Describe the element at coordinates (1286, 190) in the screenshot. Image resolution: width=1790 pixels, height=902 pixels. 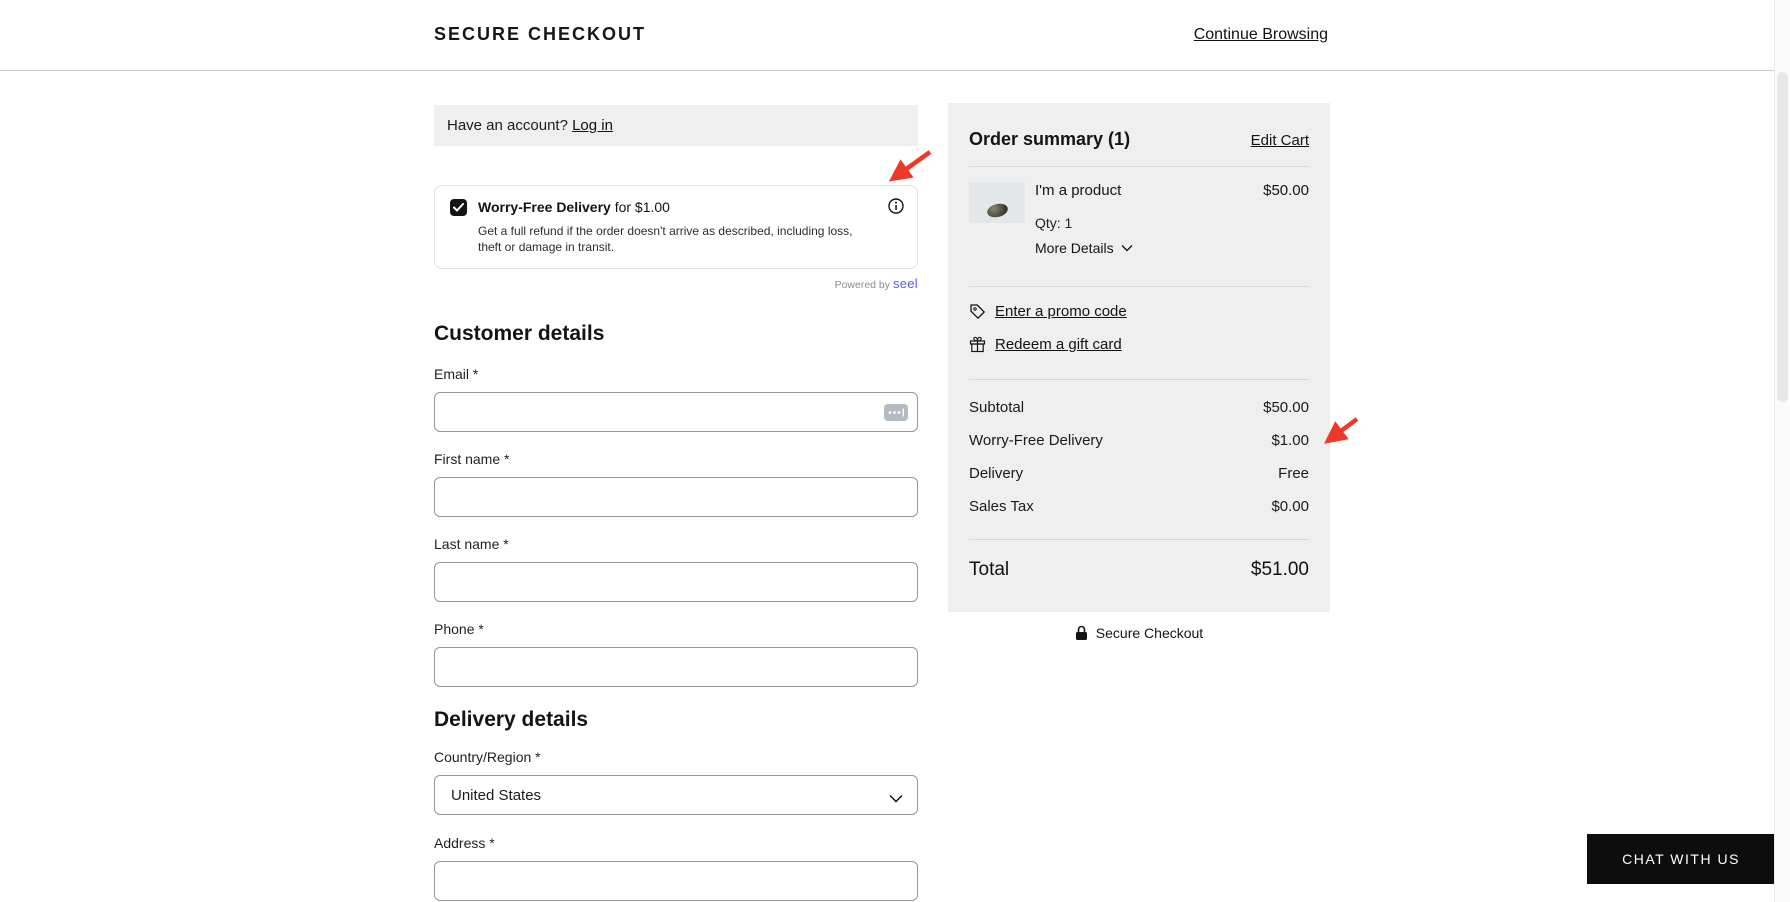
I see `product-price: $50.00` at that location.